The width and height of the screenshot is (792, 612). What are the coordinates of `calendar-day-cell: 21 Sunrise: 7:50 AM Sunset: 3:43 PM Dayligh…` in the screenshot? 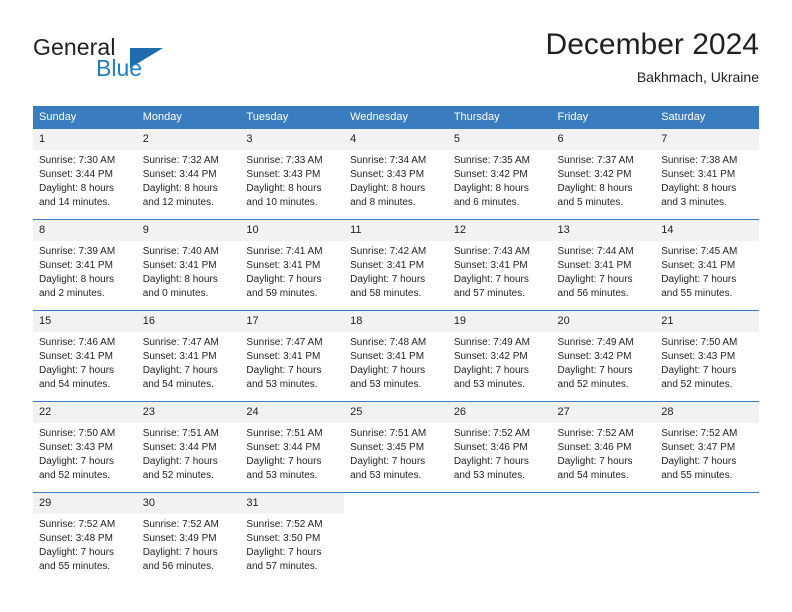 It's located at (707, 356).